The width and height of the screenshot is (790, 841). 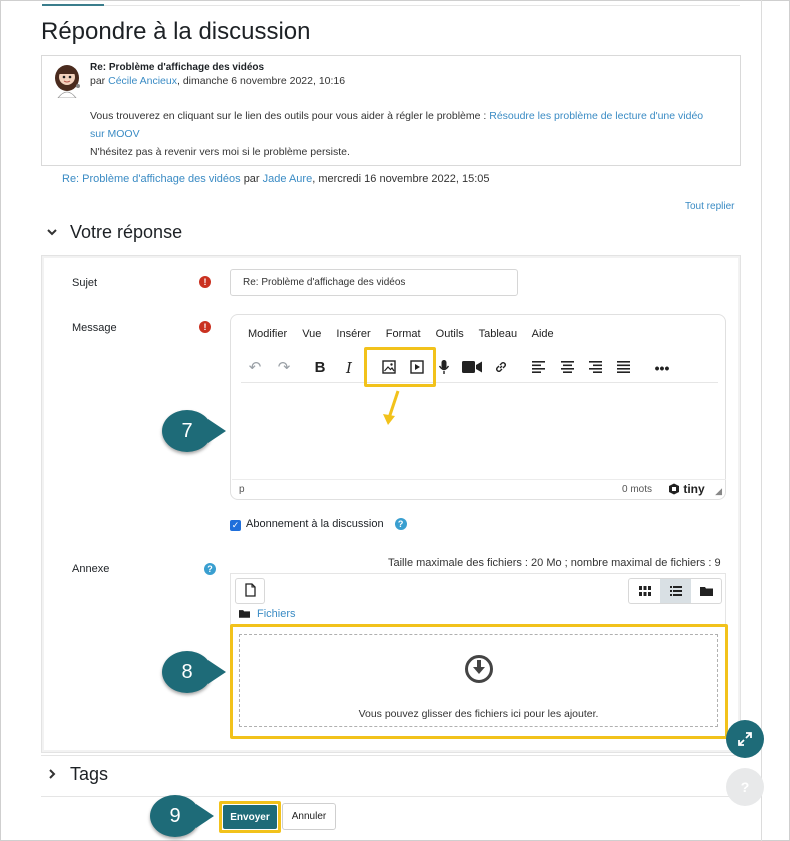 I want to click on reply-context-date: , mercredi 16 novembre 2022, 15:05, so click(x=401, y=179).